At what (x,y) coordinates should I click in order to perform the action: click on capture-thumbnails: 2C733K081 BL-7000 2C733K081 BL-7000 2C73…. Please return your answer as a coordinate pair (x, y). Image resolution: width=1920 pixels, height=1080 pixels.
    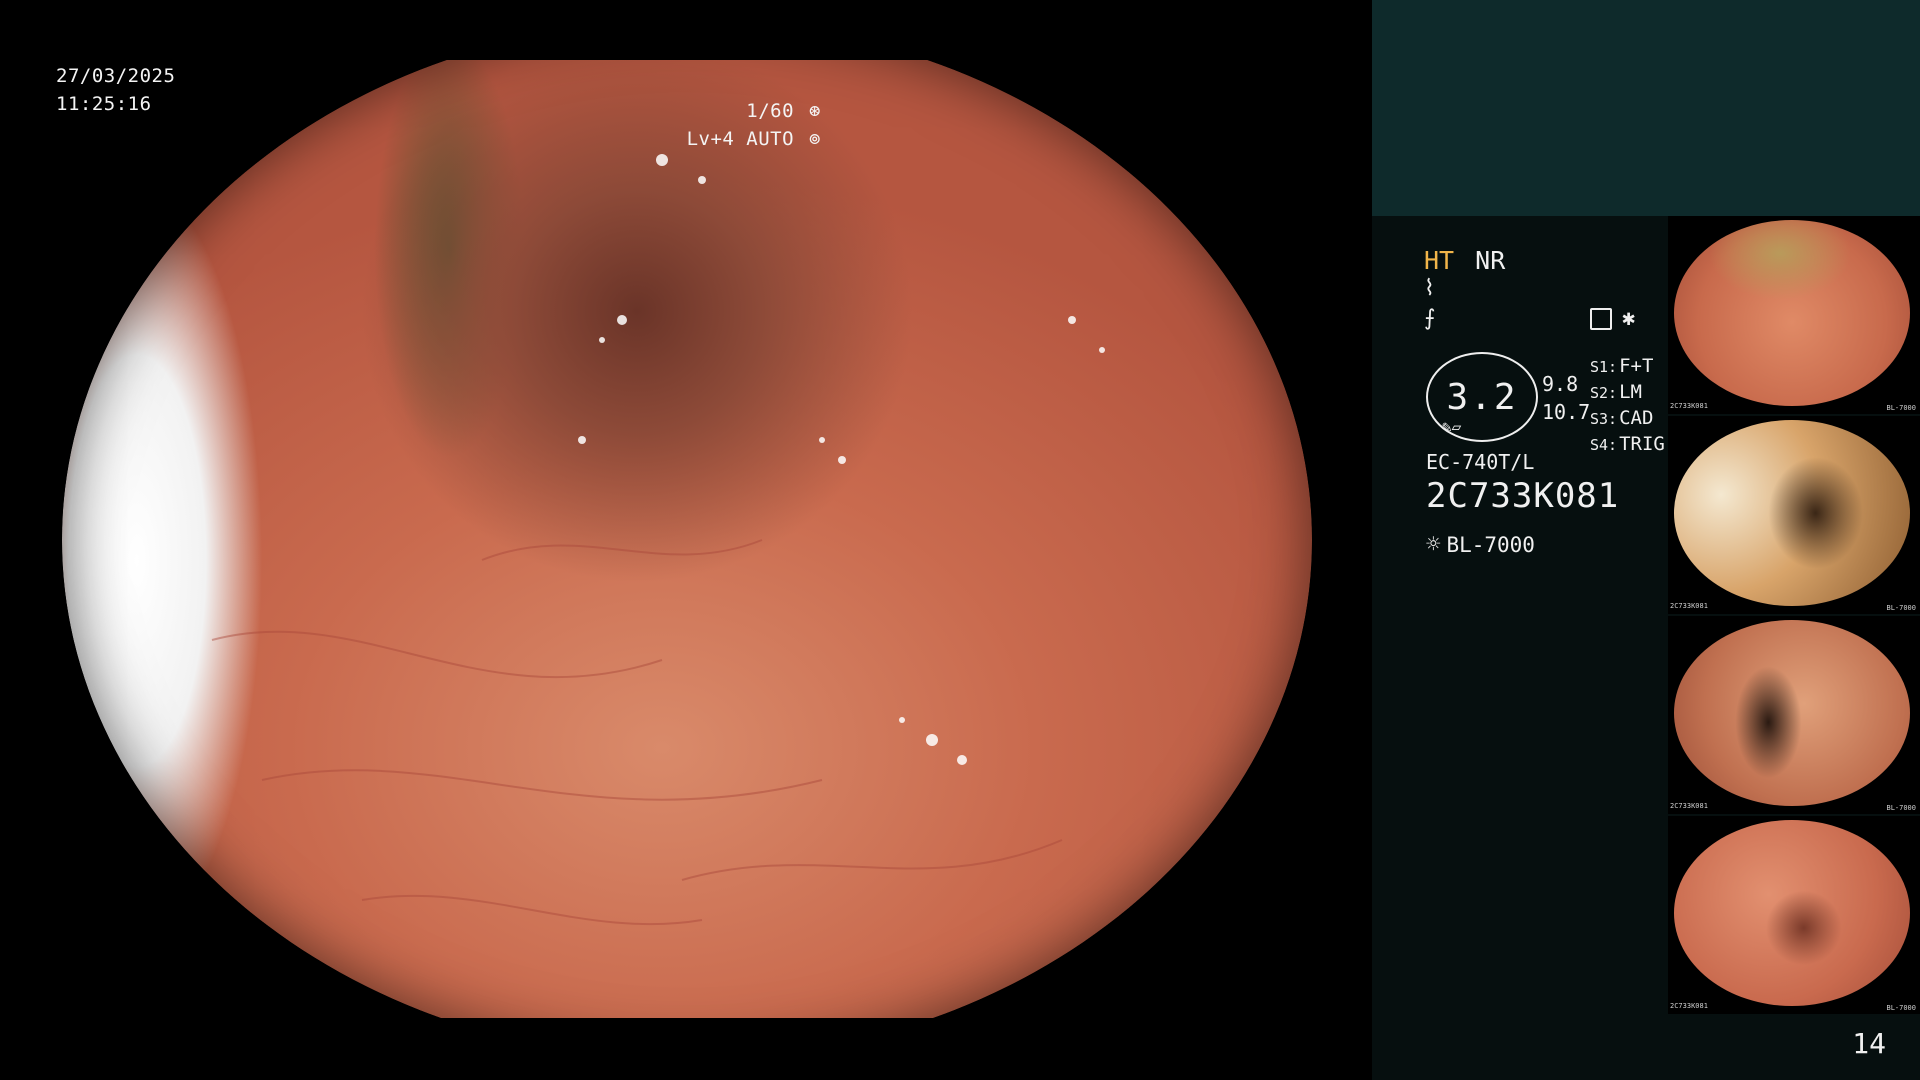
    Looking at the image, I should click on (1794, 616).